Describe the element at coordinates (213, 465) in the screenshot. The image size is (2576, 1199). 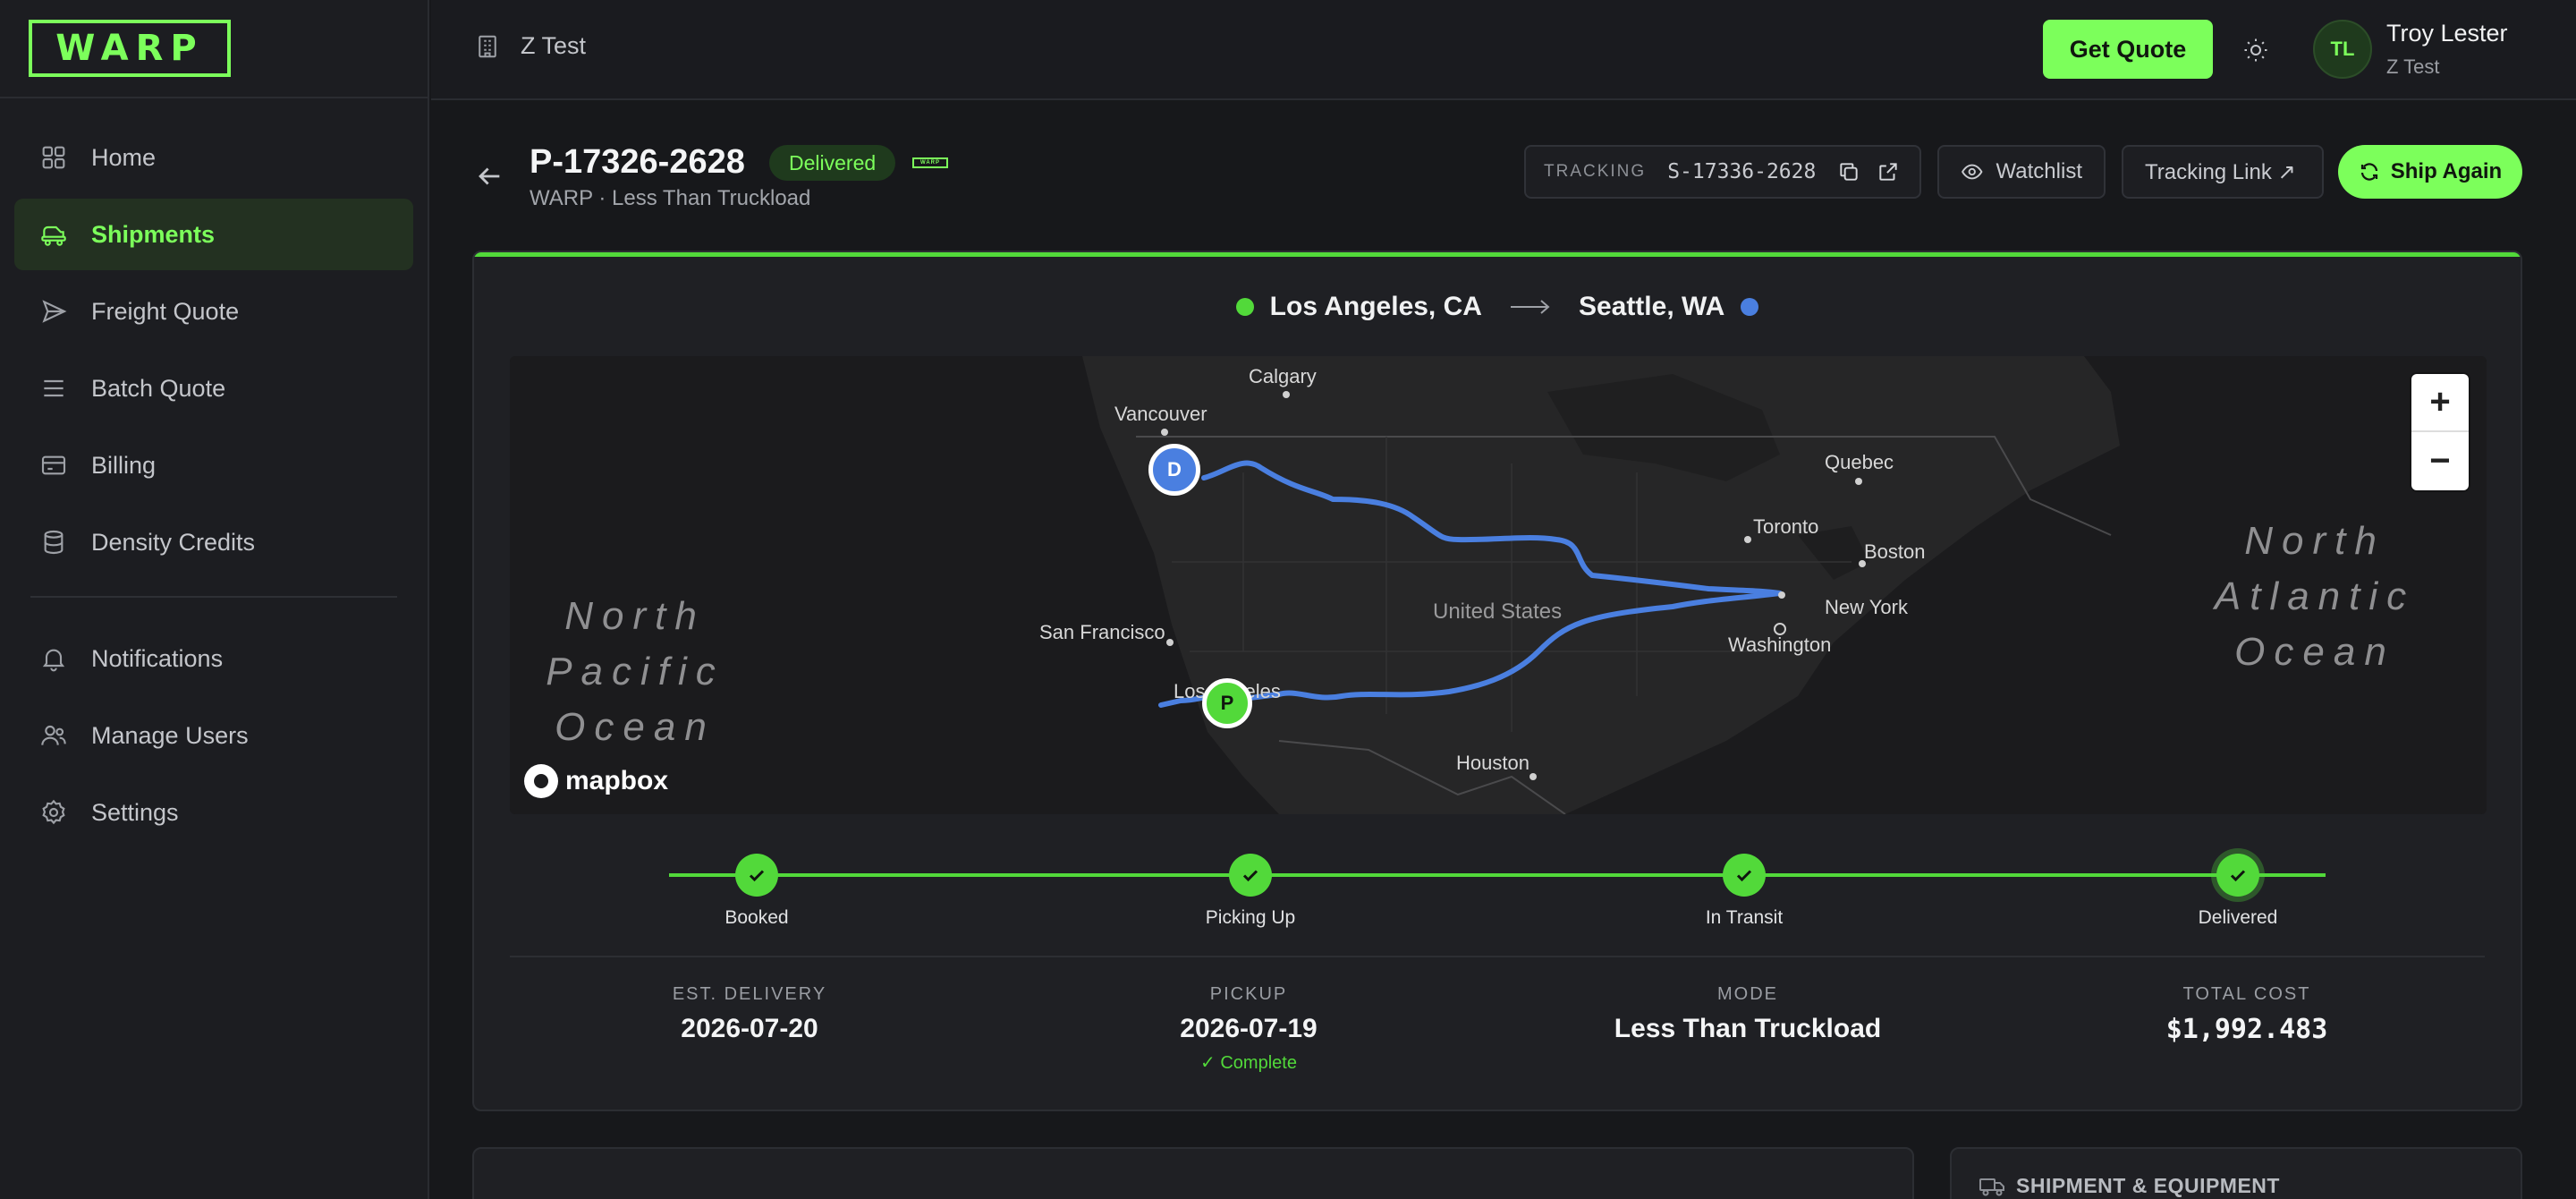
I see `sidebar-item-billing: Billing` at that location.